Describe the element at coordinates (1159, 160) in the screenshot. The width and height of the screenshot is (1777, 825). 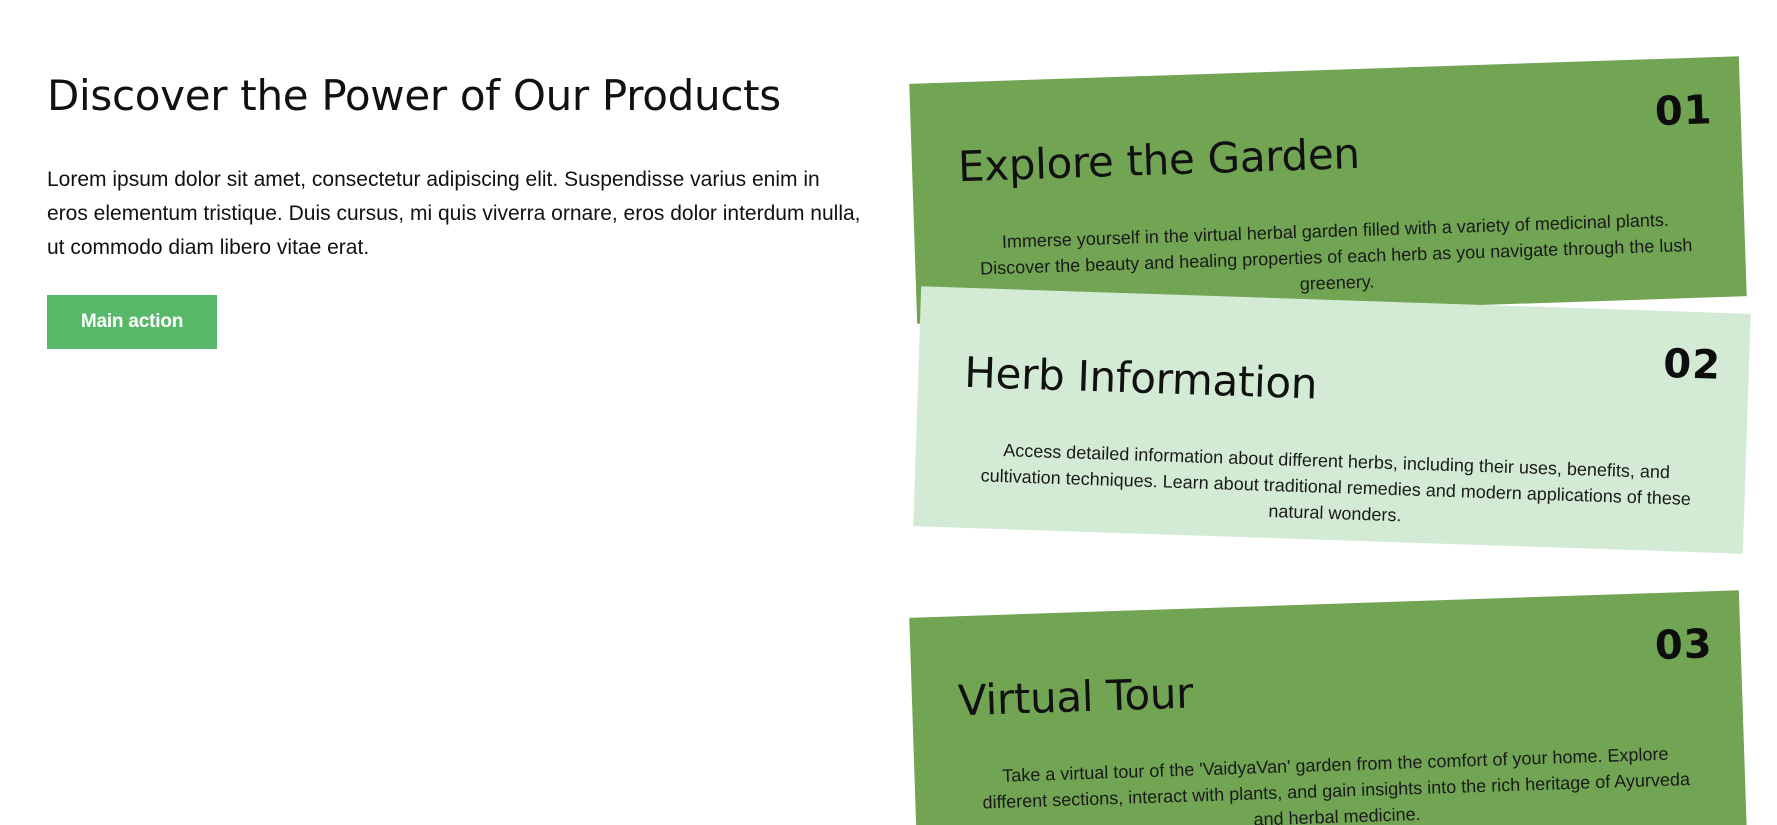
I see `card-title: Explore the Garden` at that location.